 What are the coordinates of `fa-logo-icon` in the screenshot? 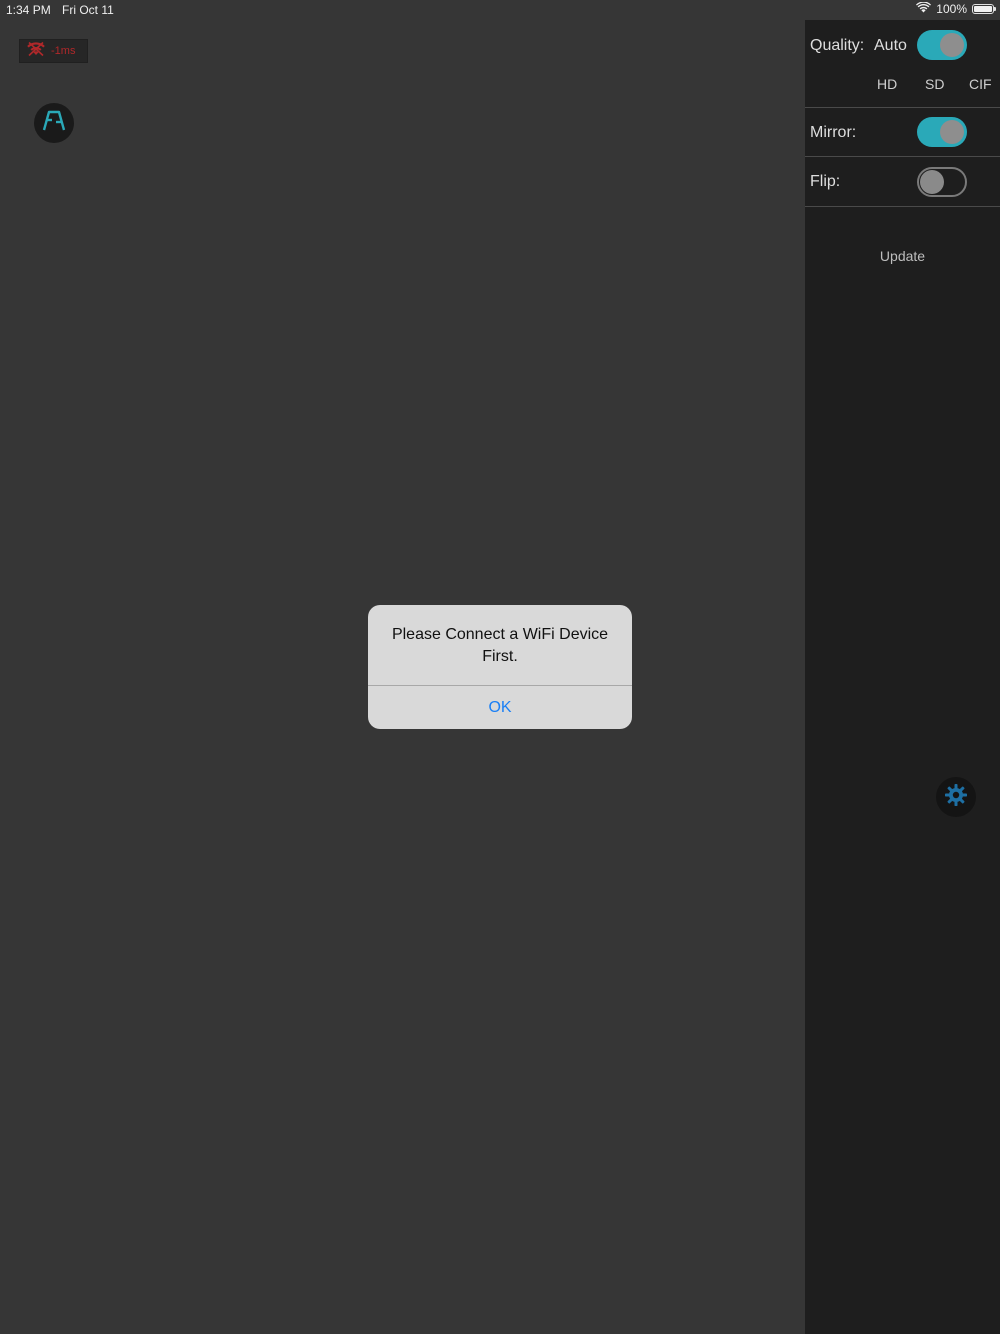 It's located at (54, 123).